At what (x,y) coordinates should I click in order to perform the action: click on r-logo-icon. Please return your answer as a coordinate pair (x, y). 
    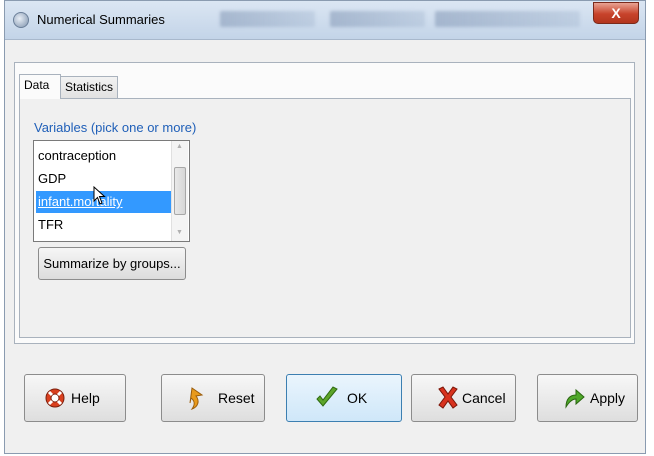
    Looking at the image, I should click on (21, 20).